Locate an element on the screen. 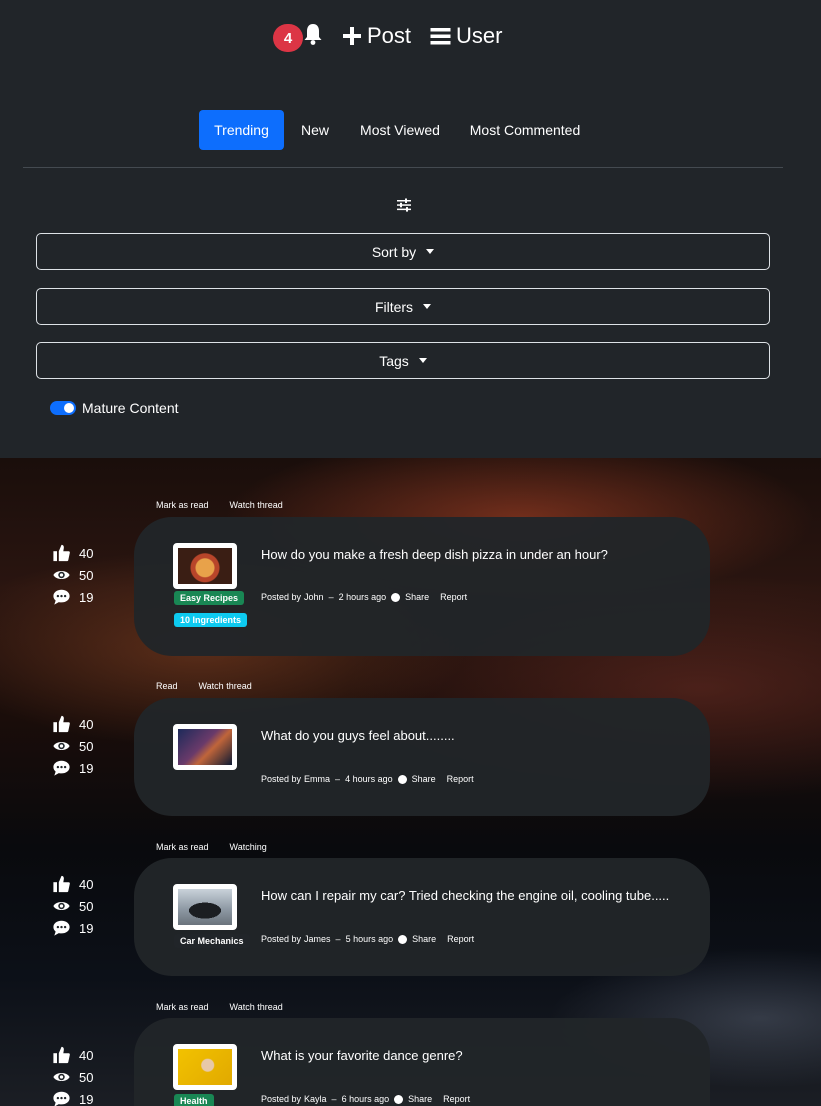 Image resolution: width=821 pixels, height=1106 pixels. watching-link: Watching is located at coordinates (248, 847).